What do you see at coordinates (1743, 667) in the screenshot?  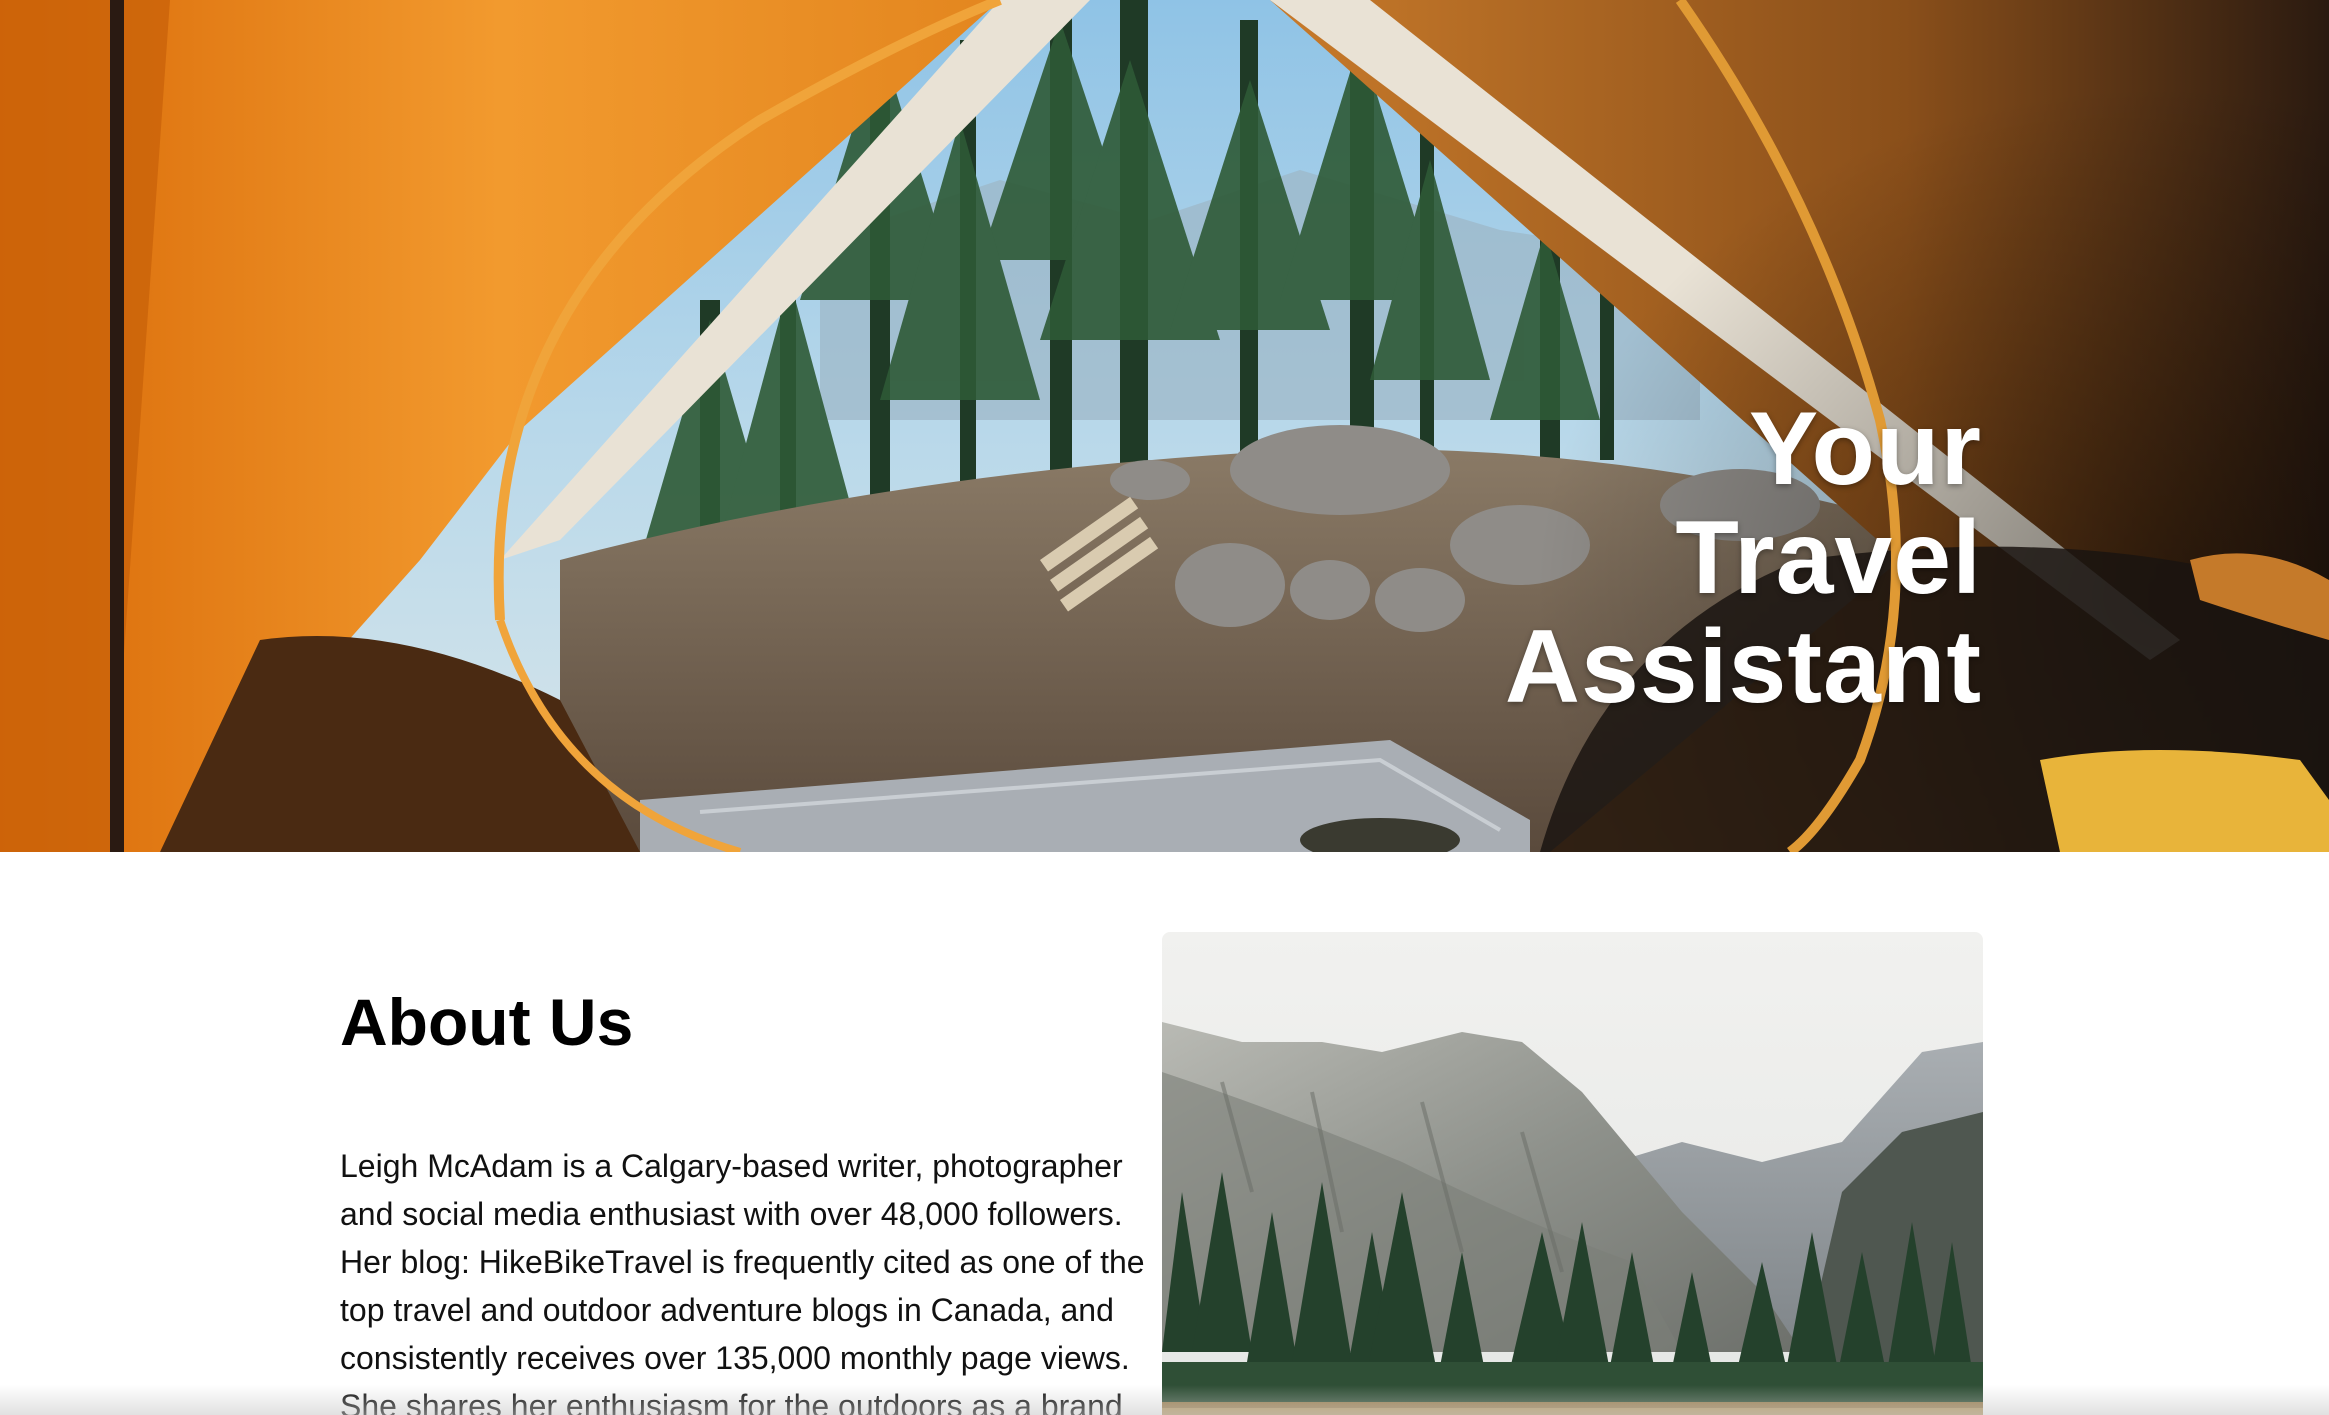 I see `hero-title-line-3: Assistant` at bounding box center [1743, 667].